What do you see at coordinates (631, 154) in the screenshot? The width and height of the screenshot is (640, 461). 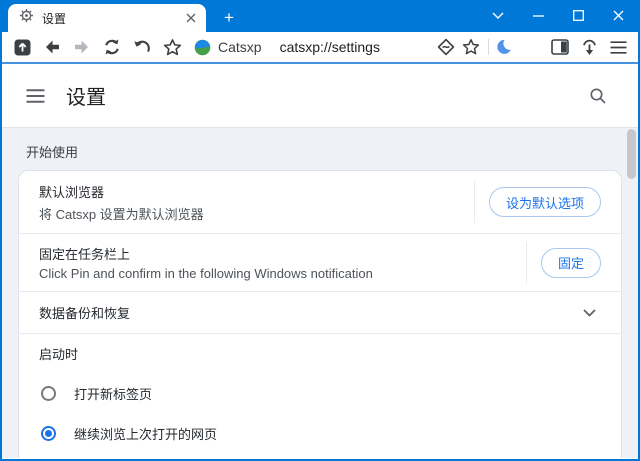 I see `scrollbar-thumb` at bounding box center [631, 154].